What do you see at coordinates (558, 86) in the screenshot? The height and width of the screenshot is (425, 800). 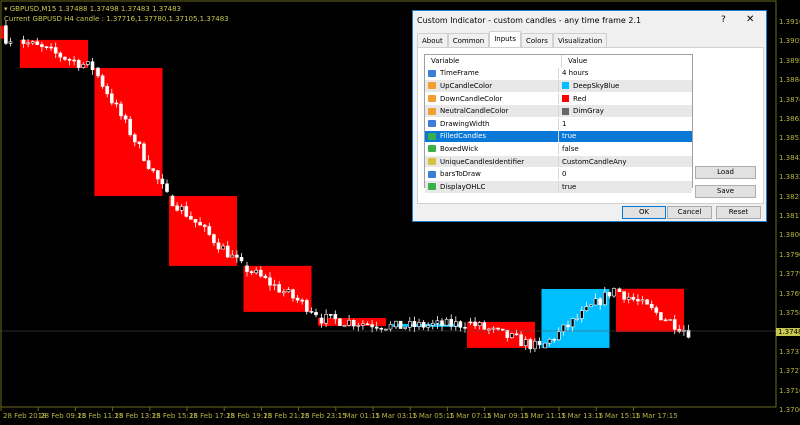 I see `table-row: UpCandleColor DeepSkyBlue` at bounding box center [558, 86].